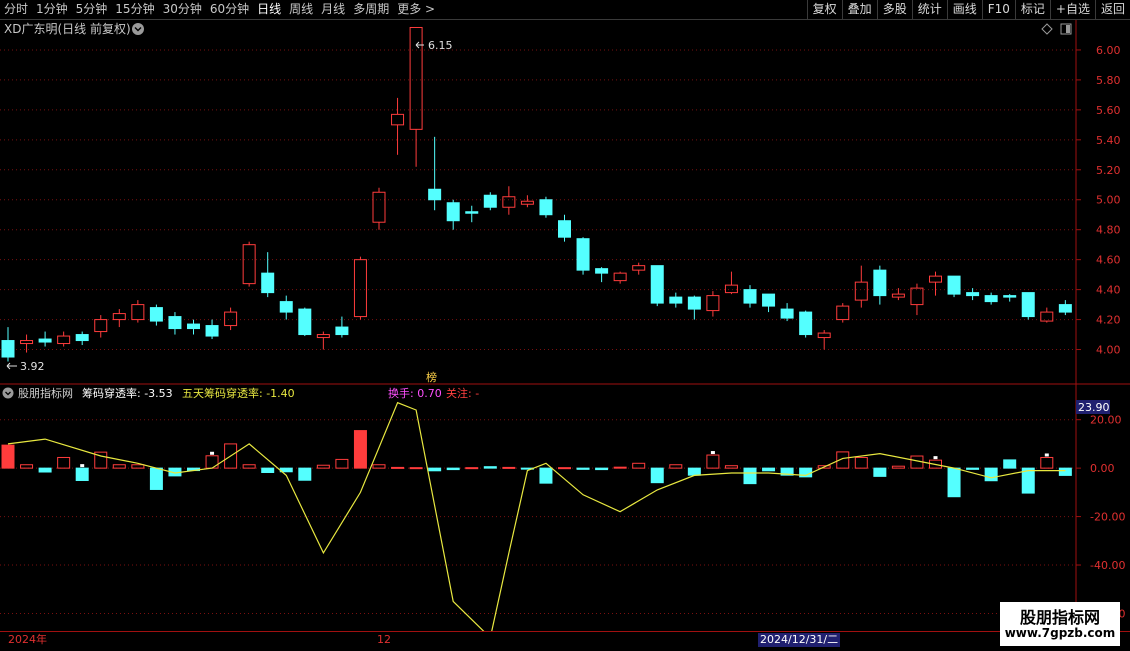 Image resolution: width=1130 pixels, height=651 pixels. I want to click on indicator-tick-label: -40.00, so click(1107, 565).